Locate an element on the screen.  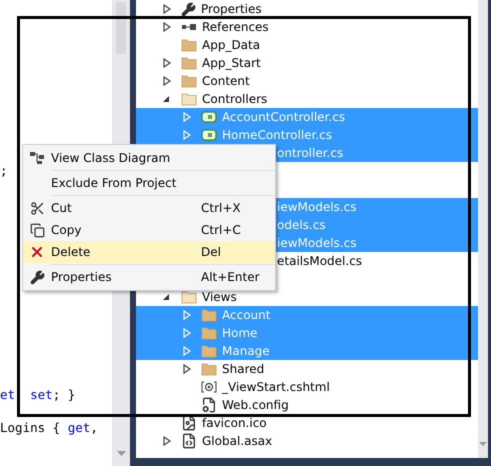
tree-item-label: Home is located at coordinates (240, 333).